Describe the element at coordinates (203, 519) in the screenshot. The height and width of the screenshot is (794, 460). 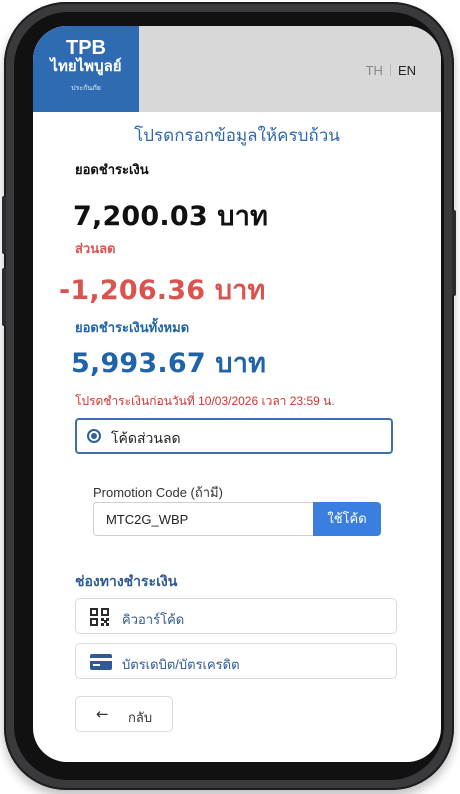
I see `promo-code-input` at that location.